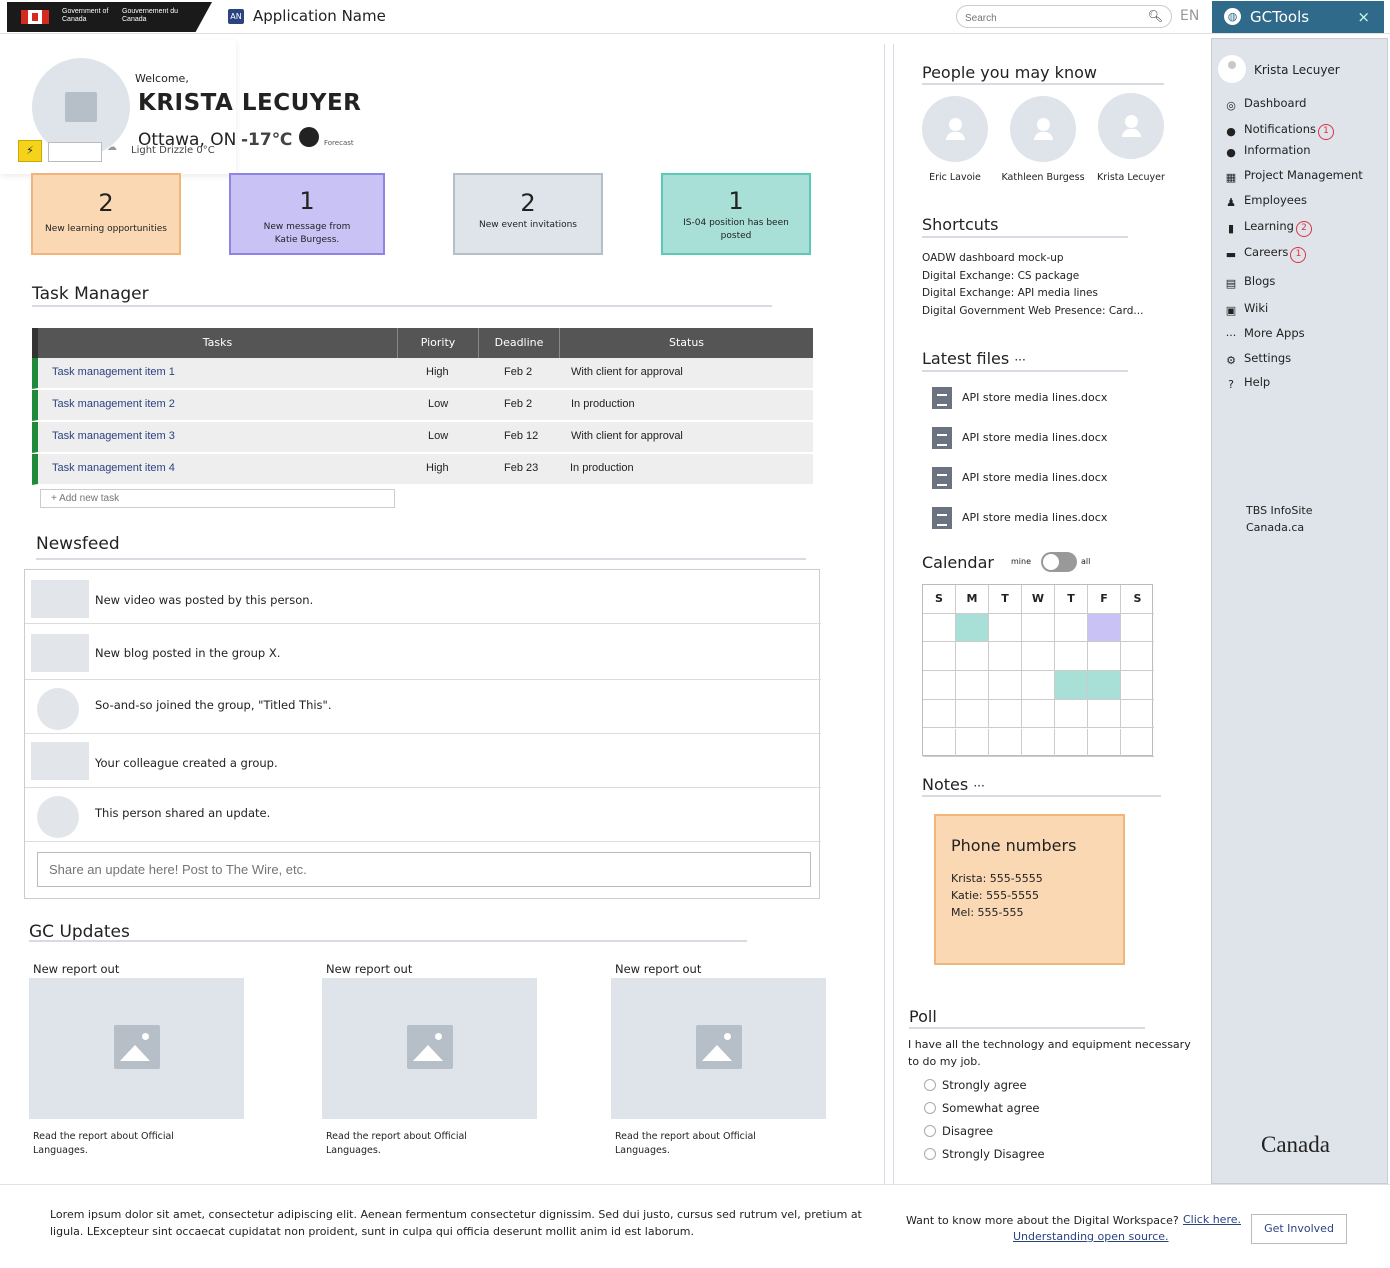  What do you see at coordinates (1279, 130) in the screenshot?
I see `sidebar-item-notifications: ● Notifications 1` at bounding box center [1279, 130].